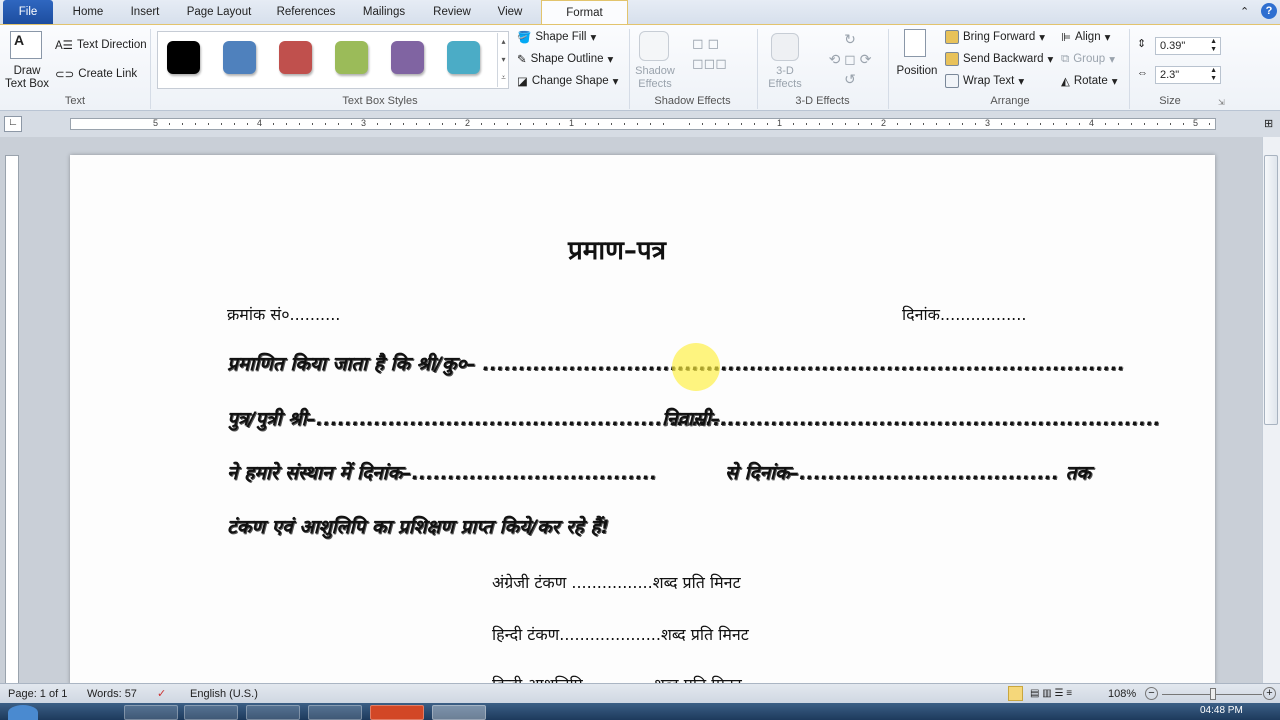 This screenshot has width=1280, height=720. Describe the element at coordinates (1122, 694) in the screenshot. I see `zoom-level: 108%` at that location.